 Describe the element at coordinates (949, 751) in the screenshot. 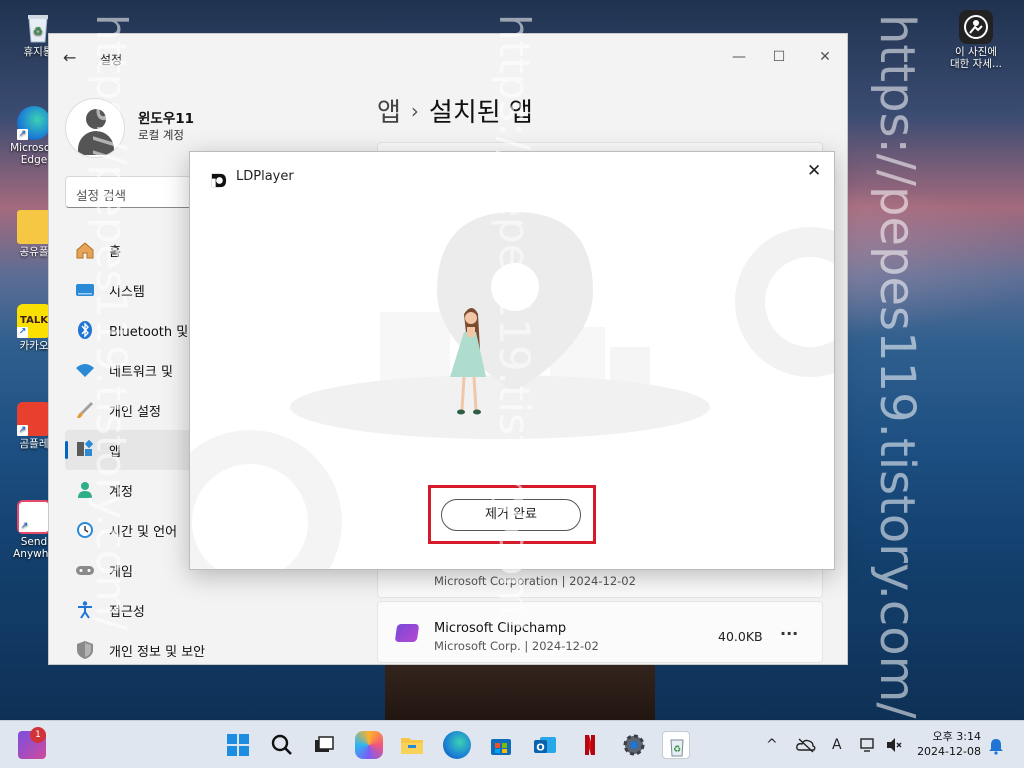

I see `clock-date: 2024-12-08` at that location.